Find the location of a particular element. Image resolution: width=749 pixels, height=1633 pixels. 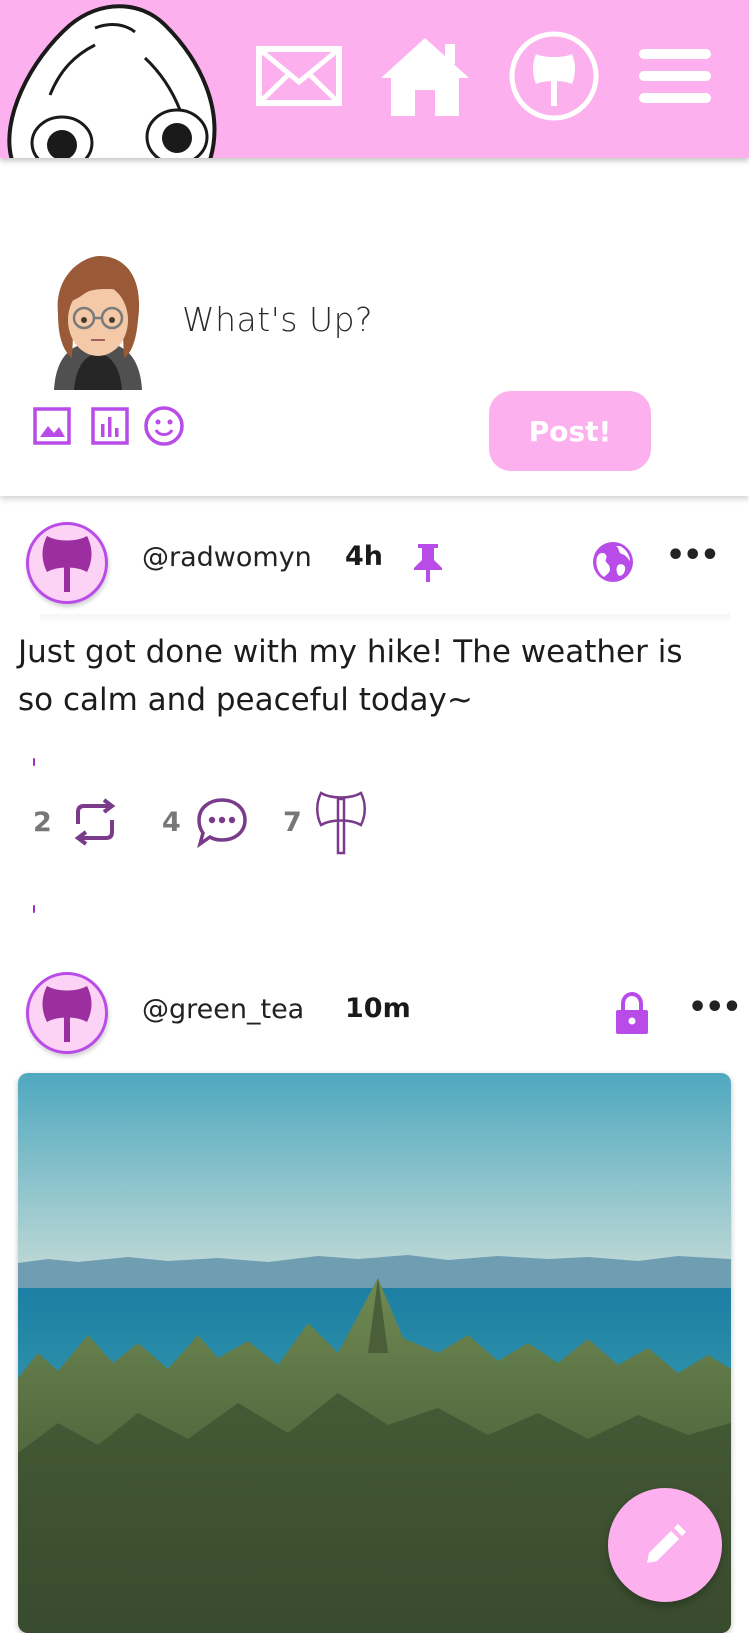

lock-icon is located at coordinates (632, 1013).